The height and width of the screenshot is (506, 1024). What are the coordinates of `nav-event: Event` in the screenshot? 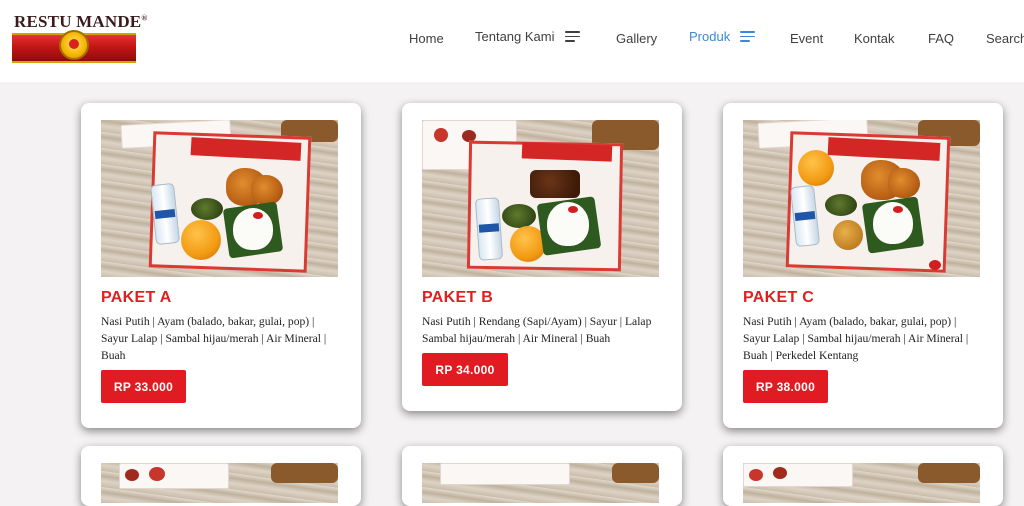 It's located at (806, 38).